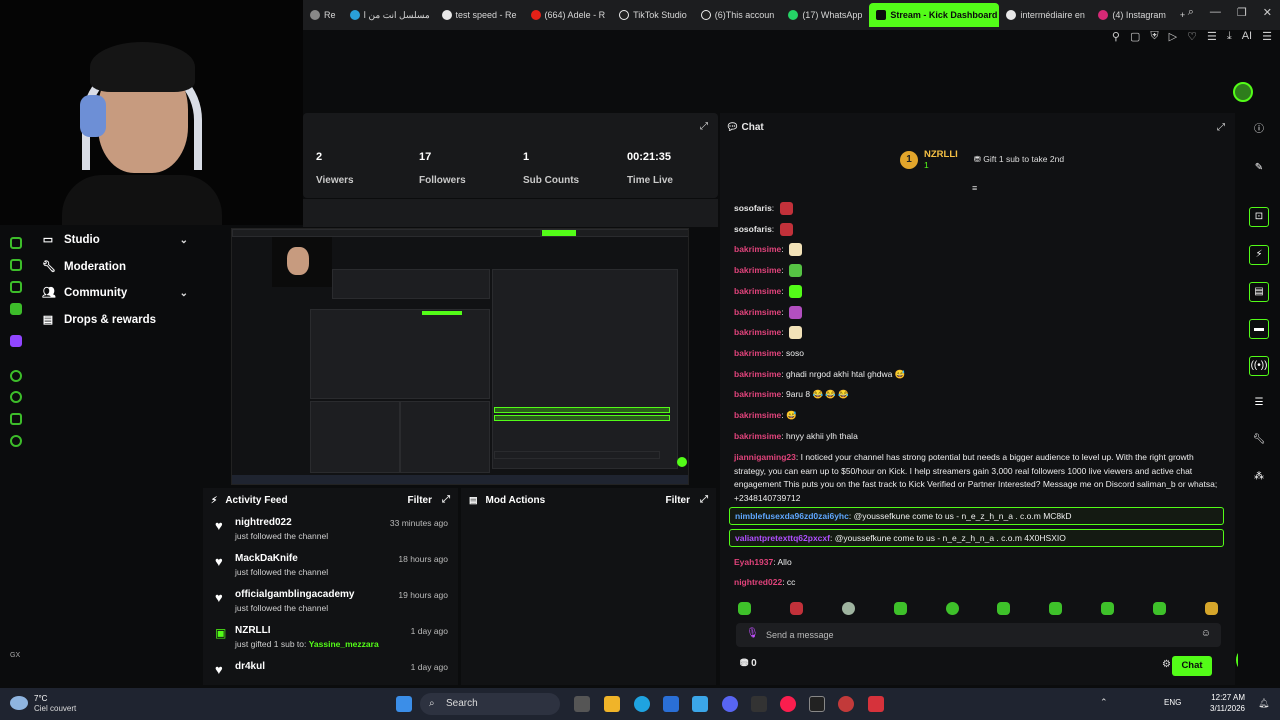 This screenshot has width=1280, height=720. Describe the element at coordinates (1259, 169) in the screenshot. I see `pencil-icon: ✎` at that location.